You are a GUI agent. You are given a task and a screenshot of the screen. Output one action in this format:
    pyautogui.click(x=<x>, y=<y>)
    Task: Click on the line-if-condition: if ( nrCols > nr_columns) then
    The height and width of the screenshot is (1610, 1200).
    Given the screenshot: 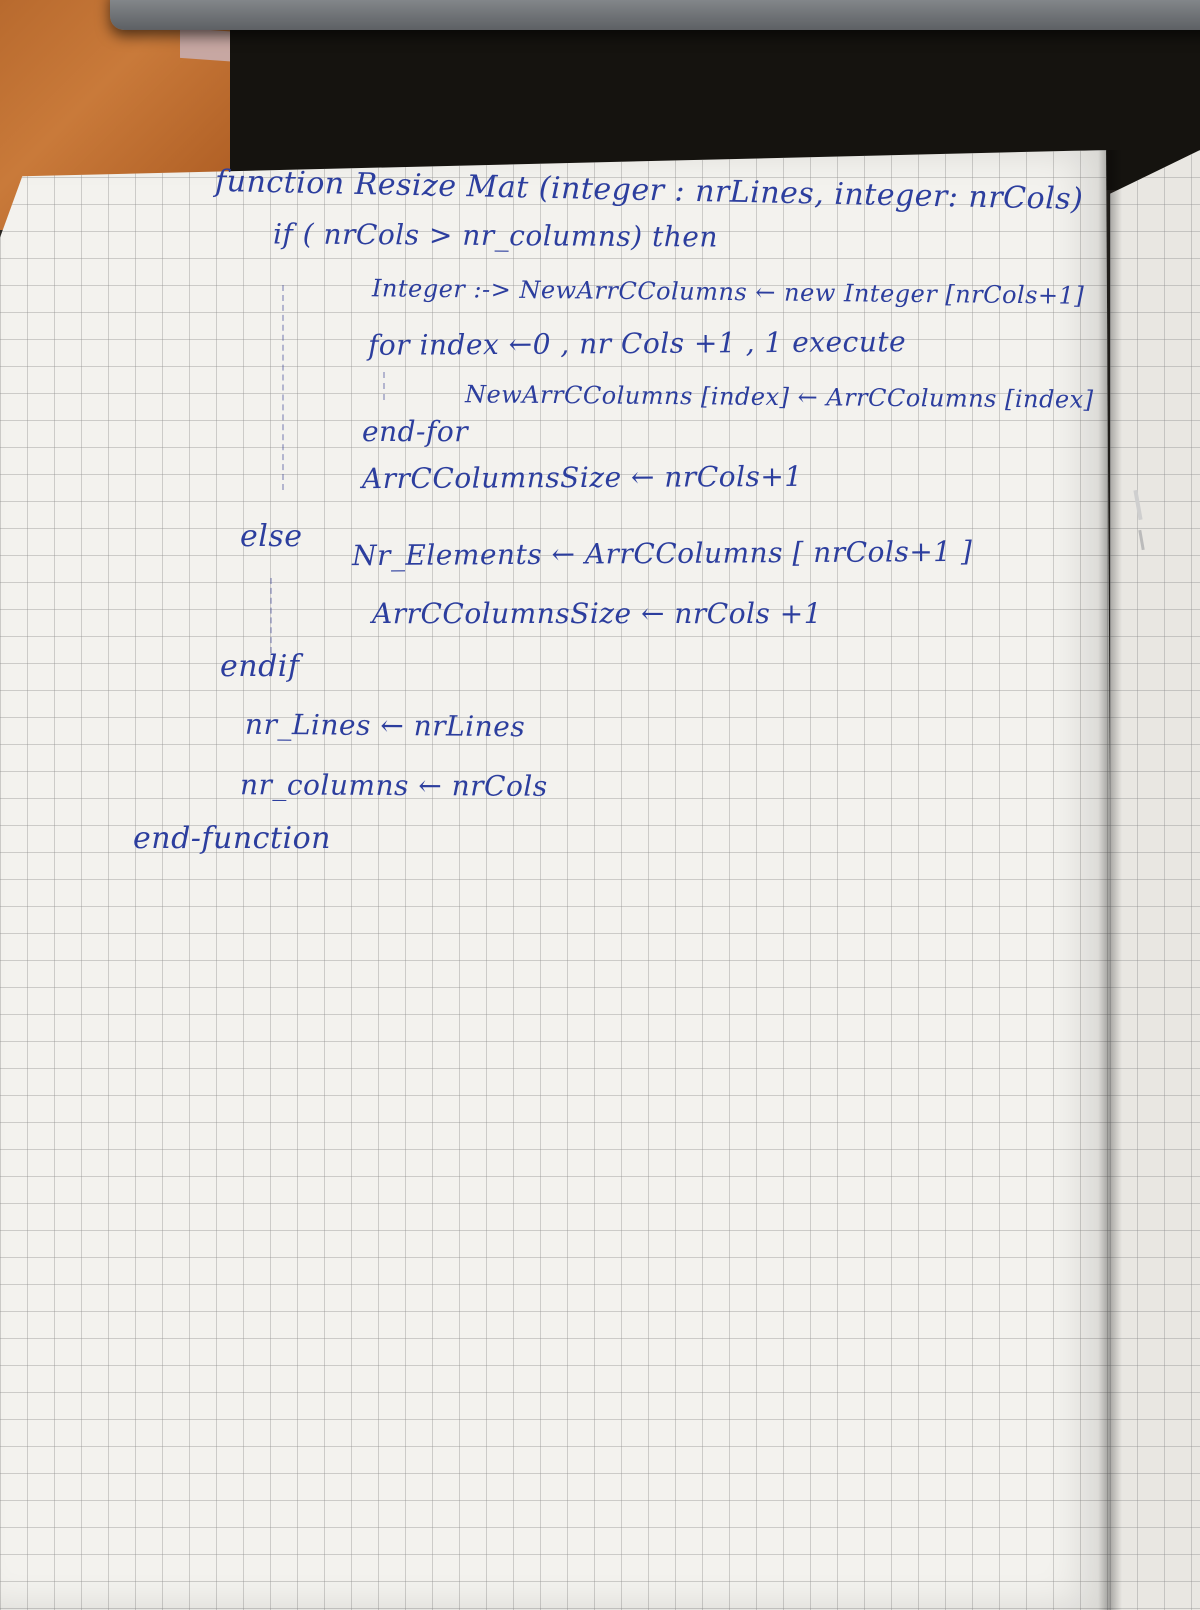 What is the action you would take?
    pyautogui.click(x=495, y=235)
    